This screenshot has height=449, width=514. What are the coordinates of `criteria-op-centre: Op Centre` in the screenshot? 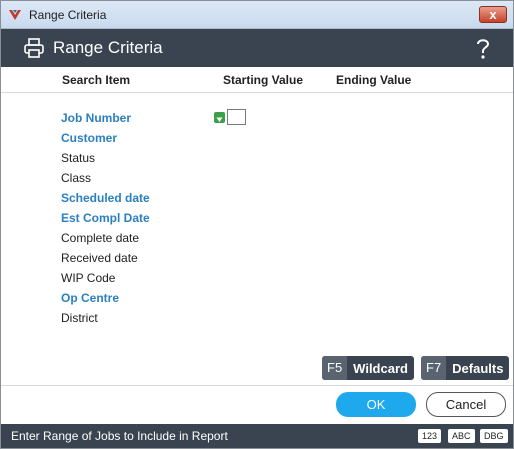 It's located at (90, 299).